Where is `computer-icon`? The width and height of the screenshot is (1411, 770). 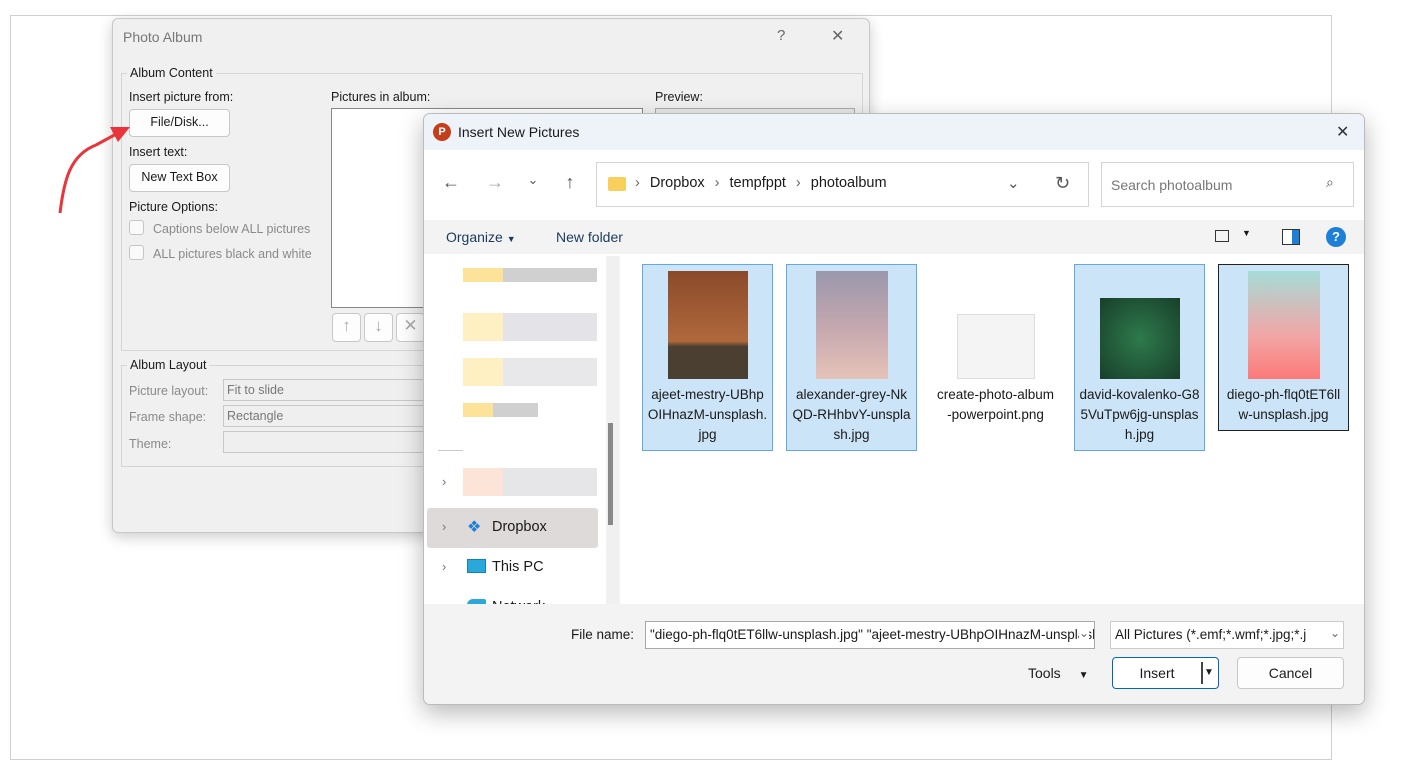
computer-icon is located at coordinates (476, 566).